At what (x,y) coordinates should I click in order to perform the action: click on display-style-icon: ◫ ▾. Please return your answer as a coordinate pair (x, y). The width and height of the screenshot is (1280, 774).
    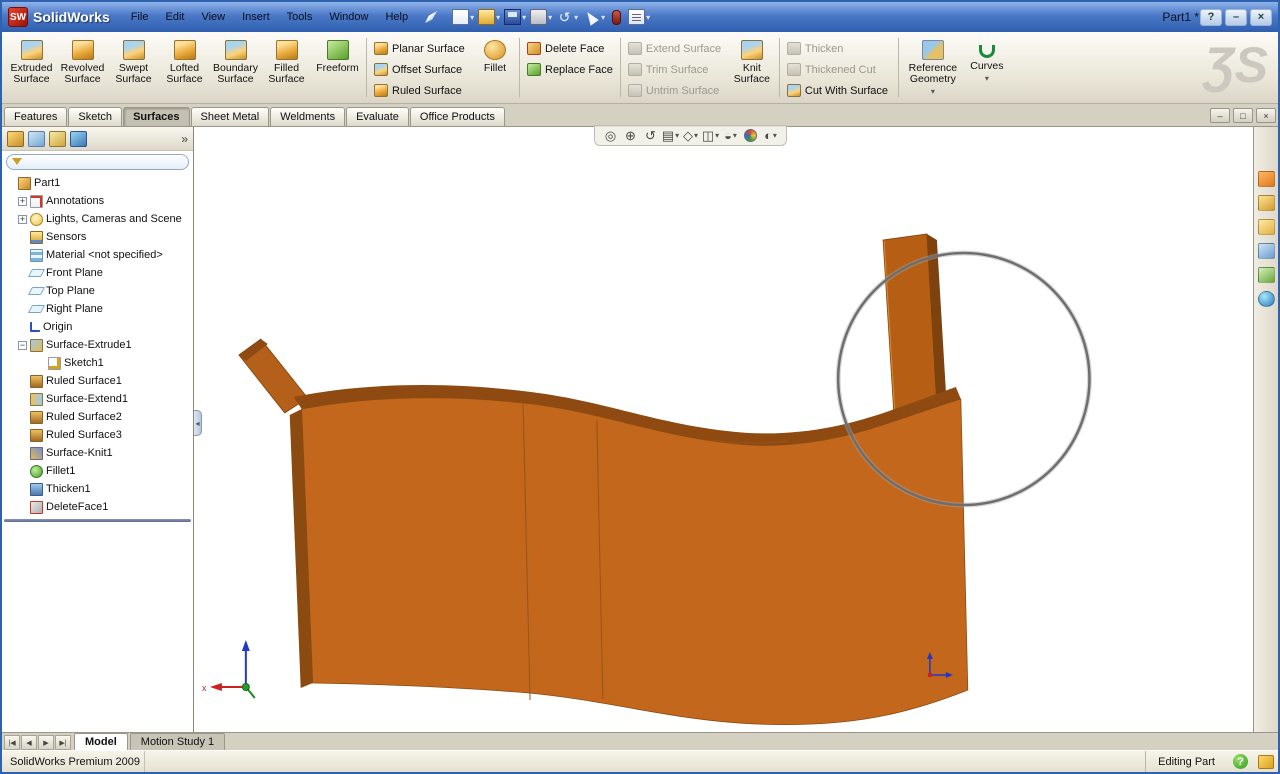
    Looking at the image, I should click on (710, 135).